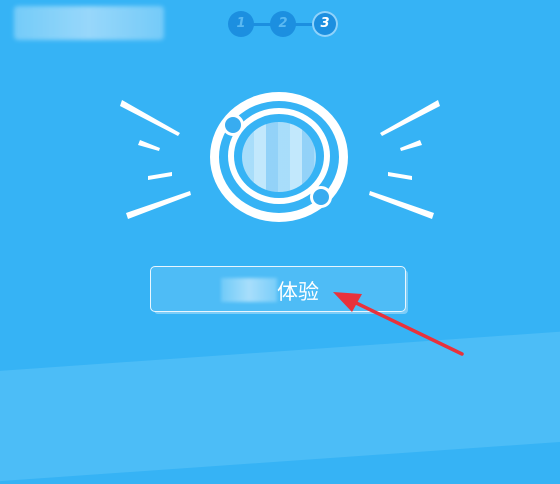  What do you see at coordinates (233, 125) in the screenshot?
I see `logo-dot-top-left` at bounding box center [233, 125].